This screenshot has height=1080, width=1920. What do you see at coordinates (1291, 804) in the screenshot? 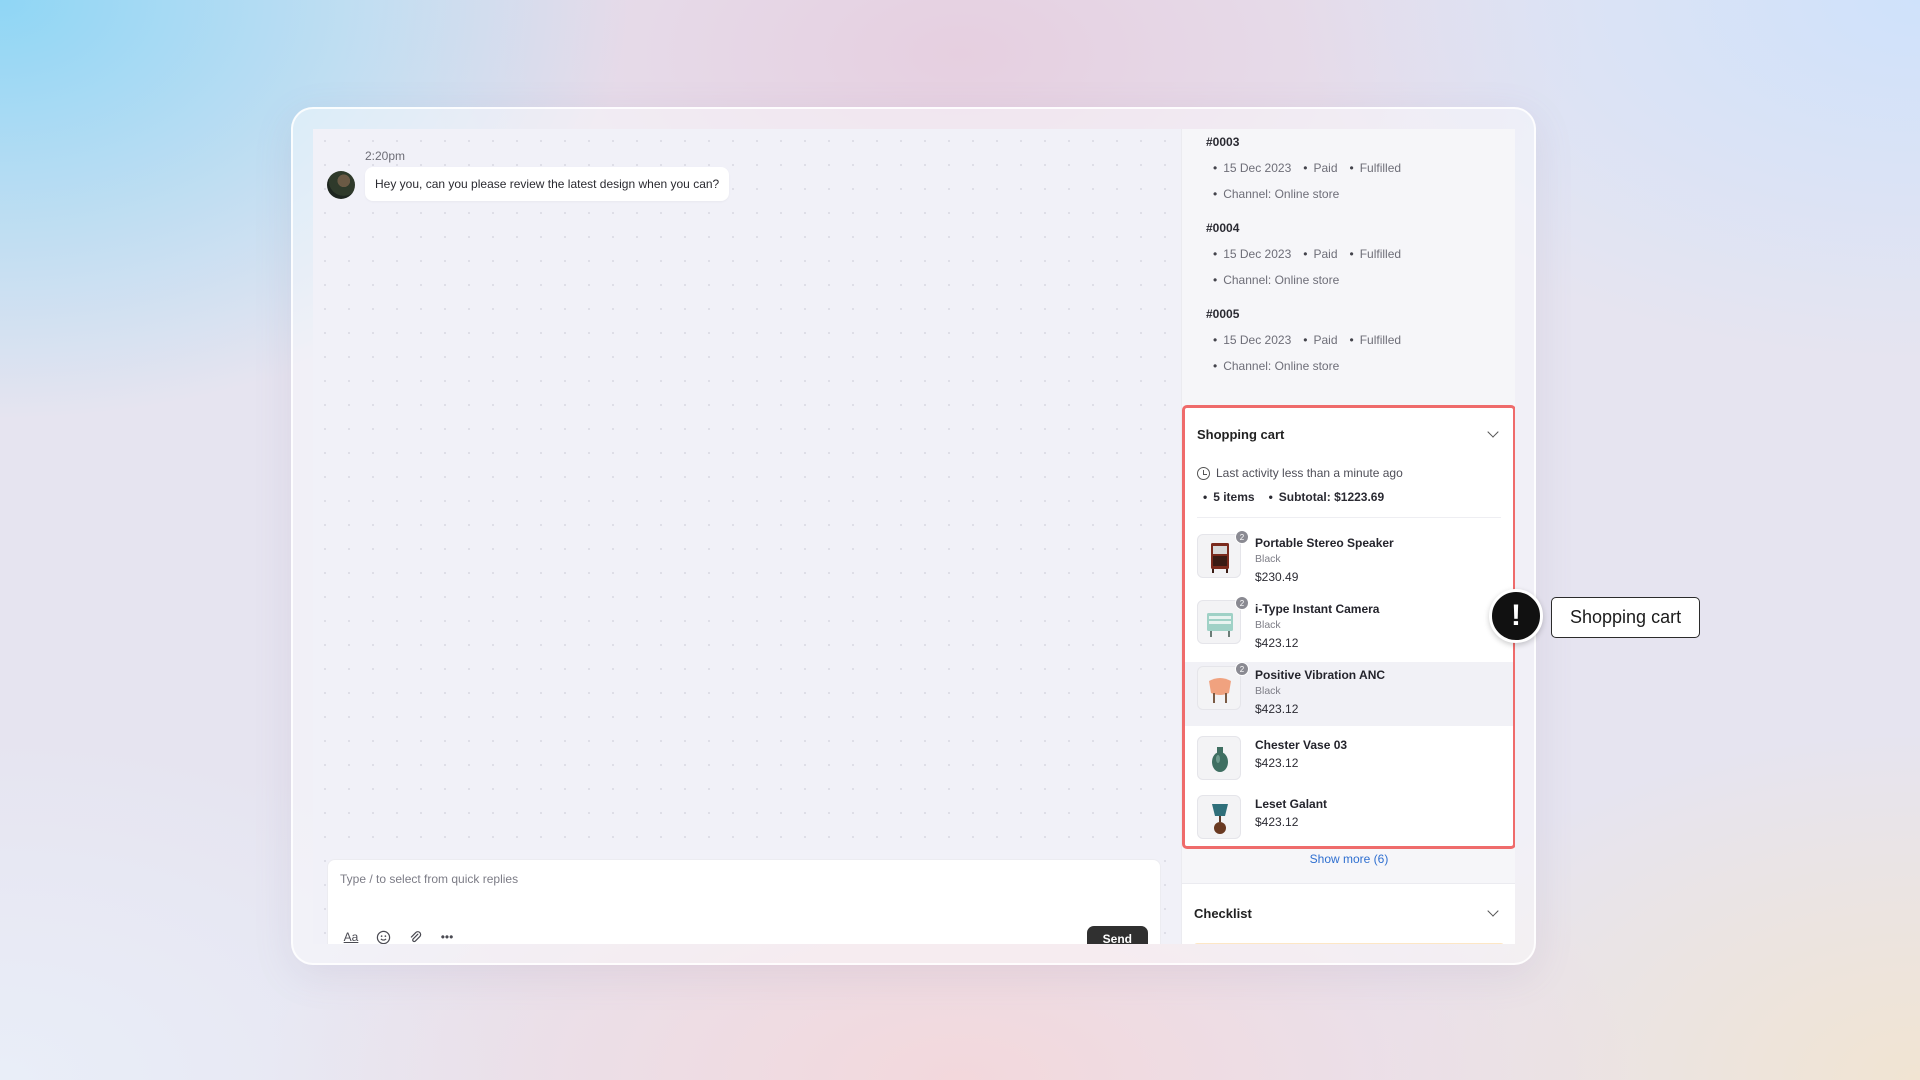
I see `product-name: Leset Galant` at bounding box center [1291, 804].